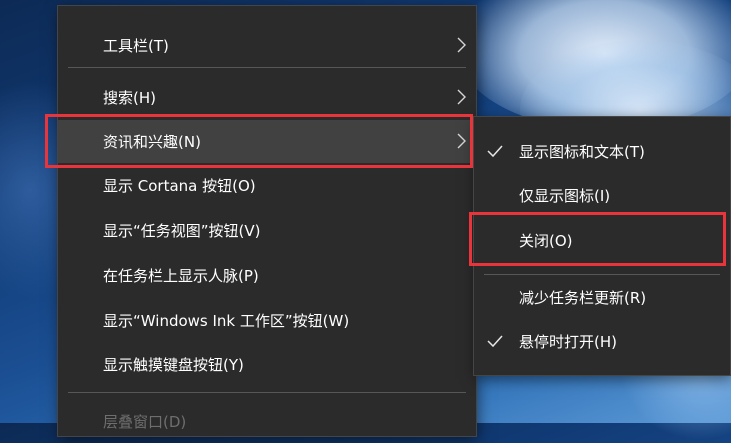 This screenshot has width=731, height=443. I want to click on menu-item-label: 显示 Cortana 按钮(O), so click(179, 186).